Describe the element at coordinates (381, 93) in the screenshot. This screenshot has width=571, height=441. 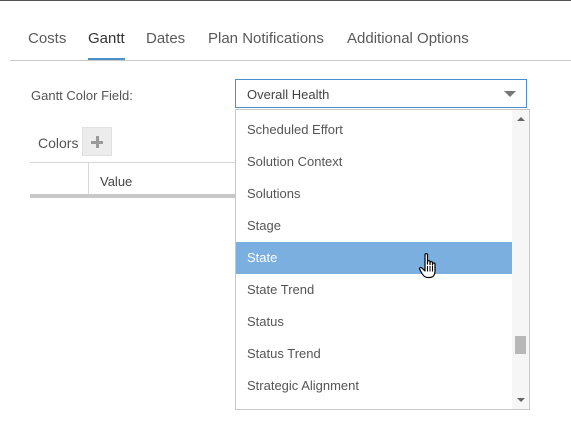
I see `gantt-color-field-select: Overall Health` at that location.